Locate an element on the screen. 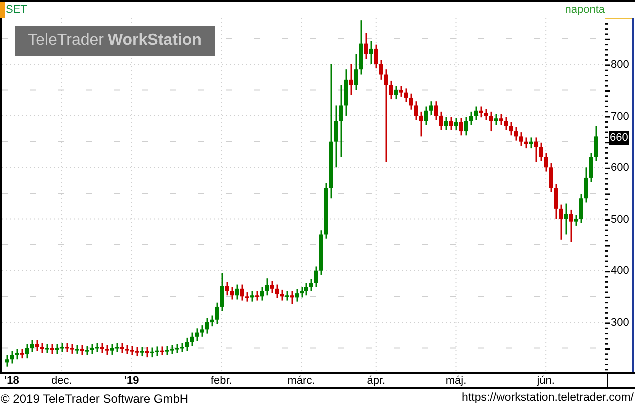 This screenshot has height=408, width=635. axis-label: ápr. is located at coordinates (376, 381).